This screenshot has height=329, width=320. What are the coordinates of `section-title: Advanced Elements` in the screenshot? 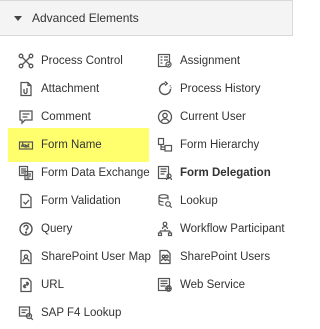 It's located at (85, 18).